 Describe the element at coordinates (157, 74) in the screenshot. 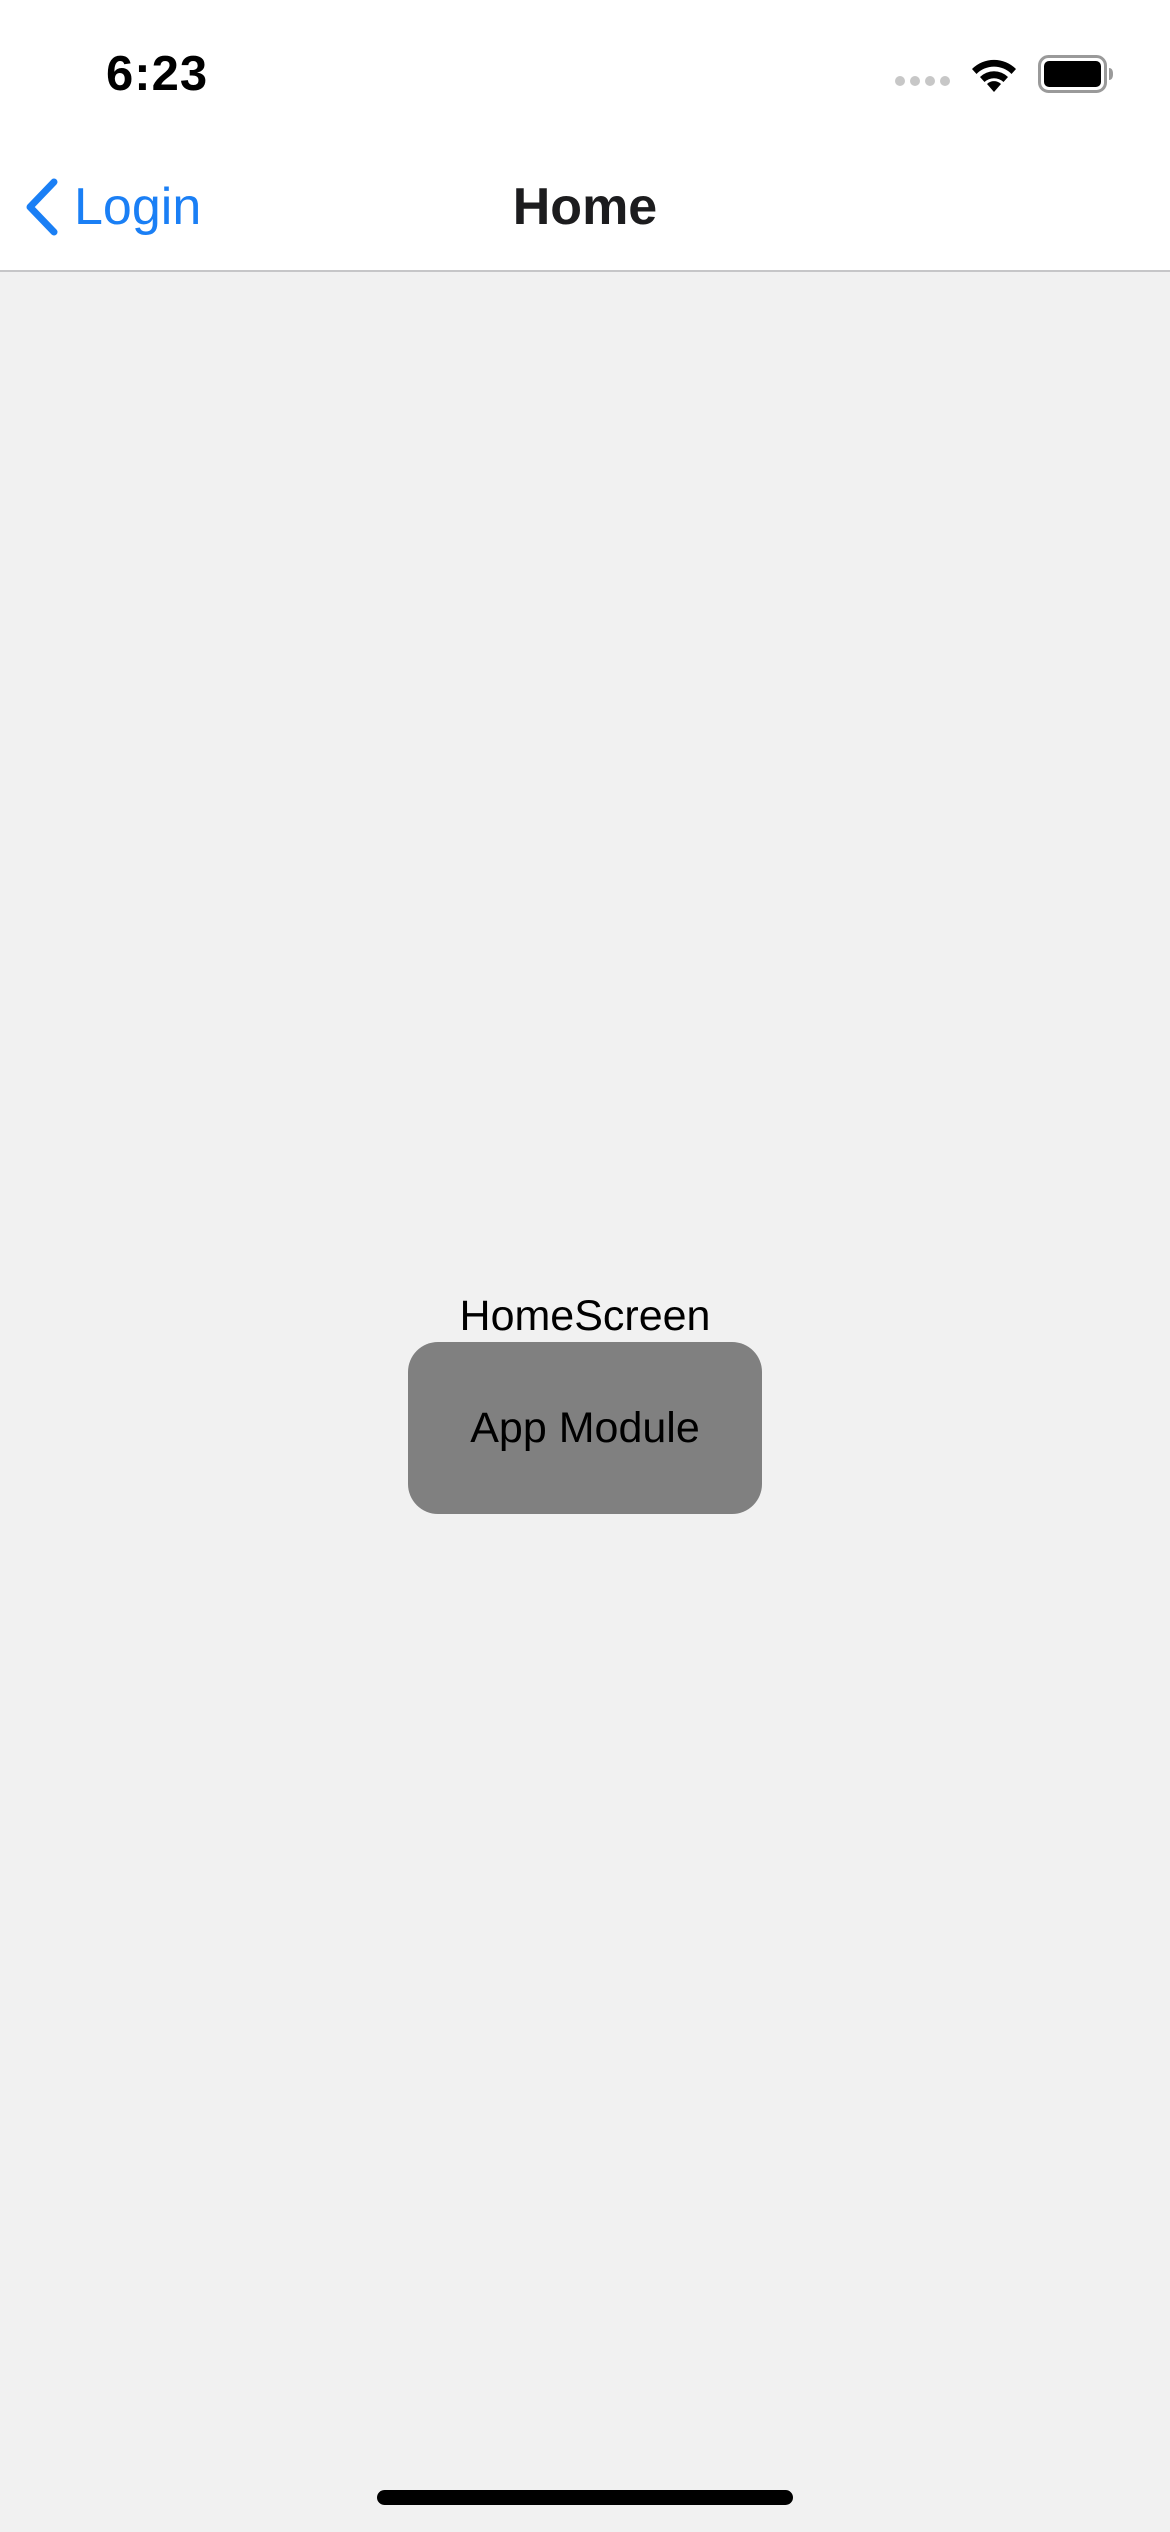

I see `status-time: 6:23` at that location.